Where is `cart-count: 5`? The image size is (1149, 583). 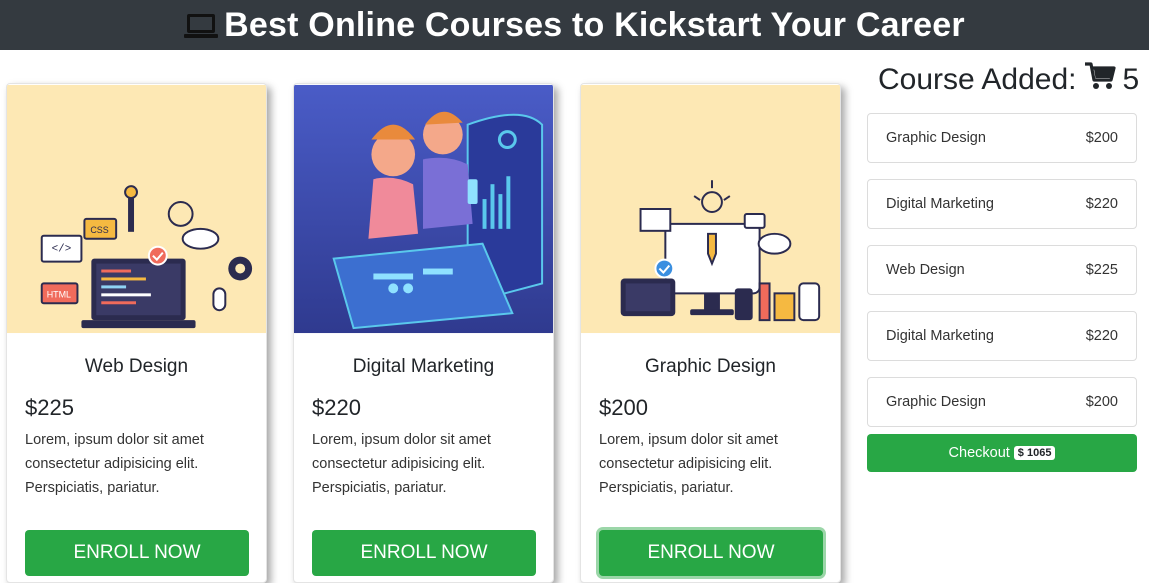 cart-count: 5 is located at coordinates (1131, 79).